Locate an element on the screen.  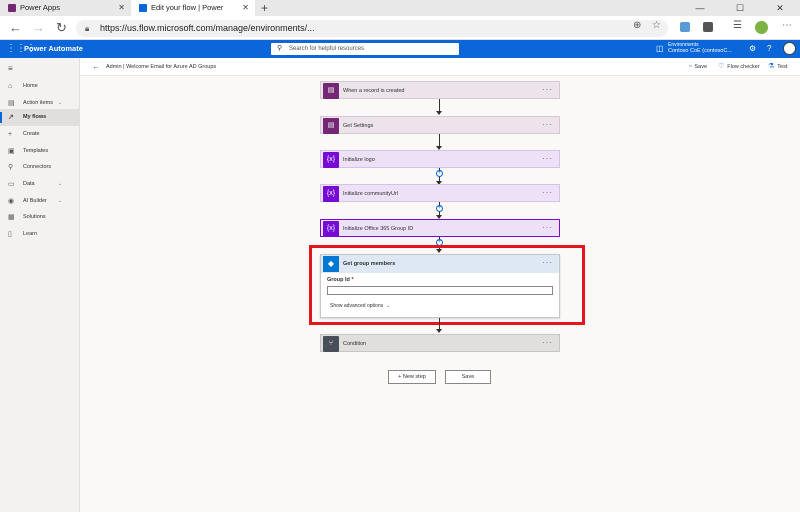
flow-checker-button: ♡ Flow checker is located at coordinates (739, 67).